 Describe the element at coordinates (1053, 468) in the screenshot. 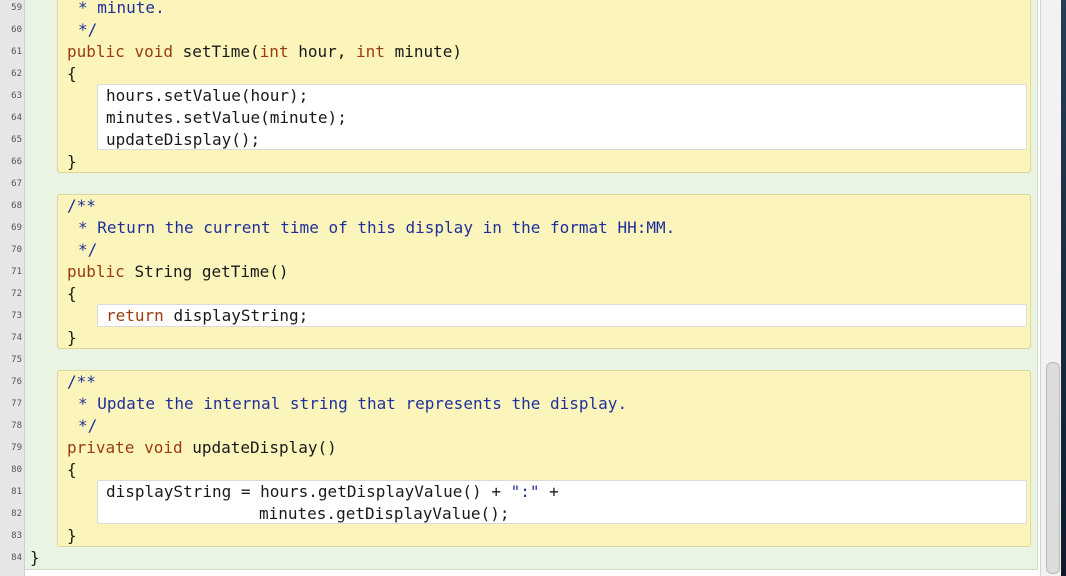

I see `vertical-scrollbar-thumb` at that location.